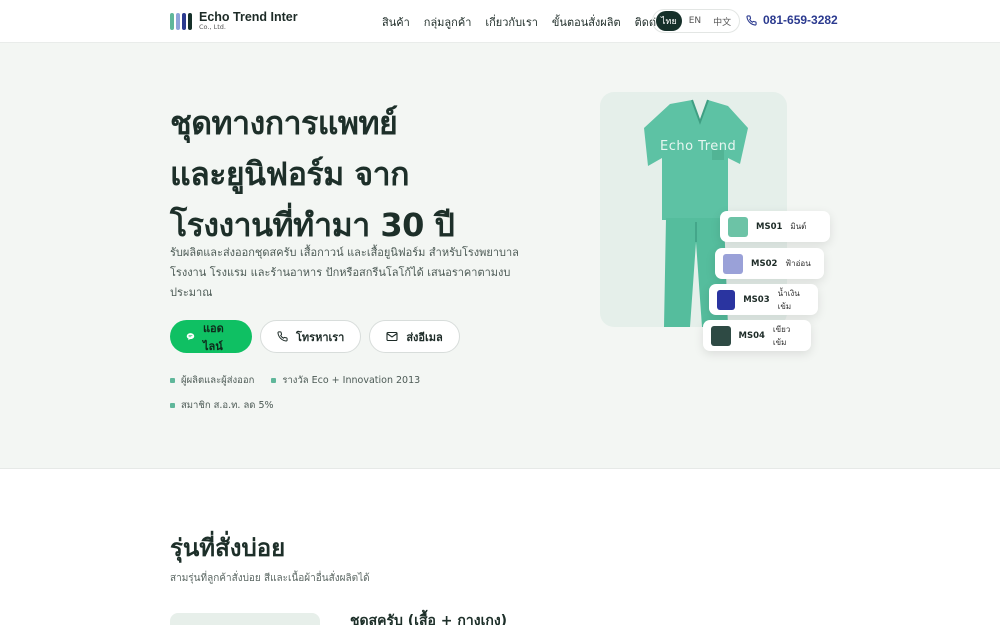  What do you see at coordinates (396, 22) in the screenshot?
I see `nav-item-products: สินค้า` at bounding box center [396, 22].